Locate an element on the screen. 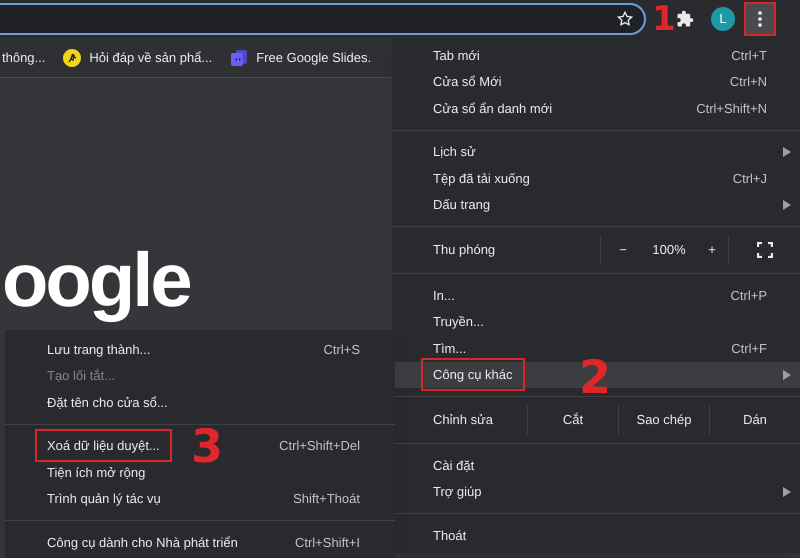 Image resolution: width=800 pixels, height=558 pixels. edit-action-button: Cắt is located at coordinates (572, 420).